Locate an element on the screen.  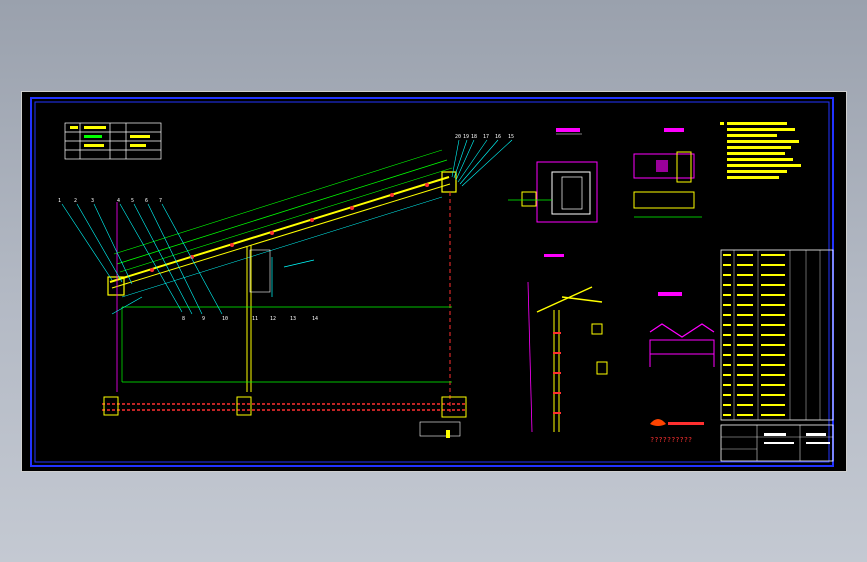
balloon-9: 9 is located at coordinates (203, 319).